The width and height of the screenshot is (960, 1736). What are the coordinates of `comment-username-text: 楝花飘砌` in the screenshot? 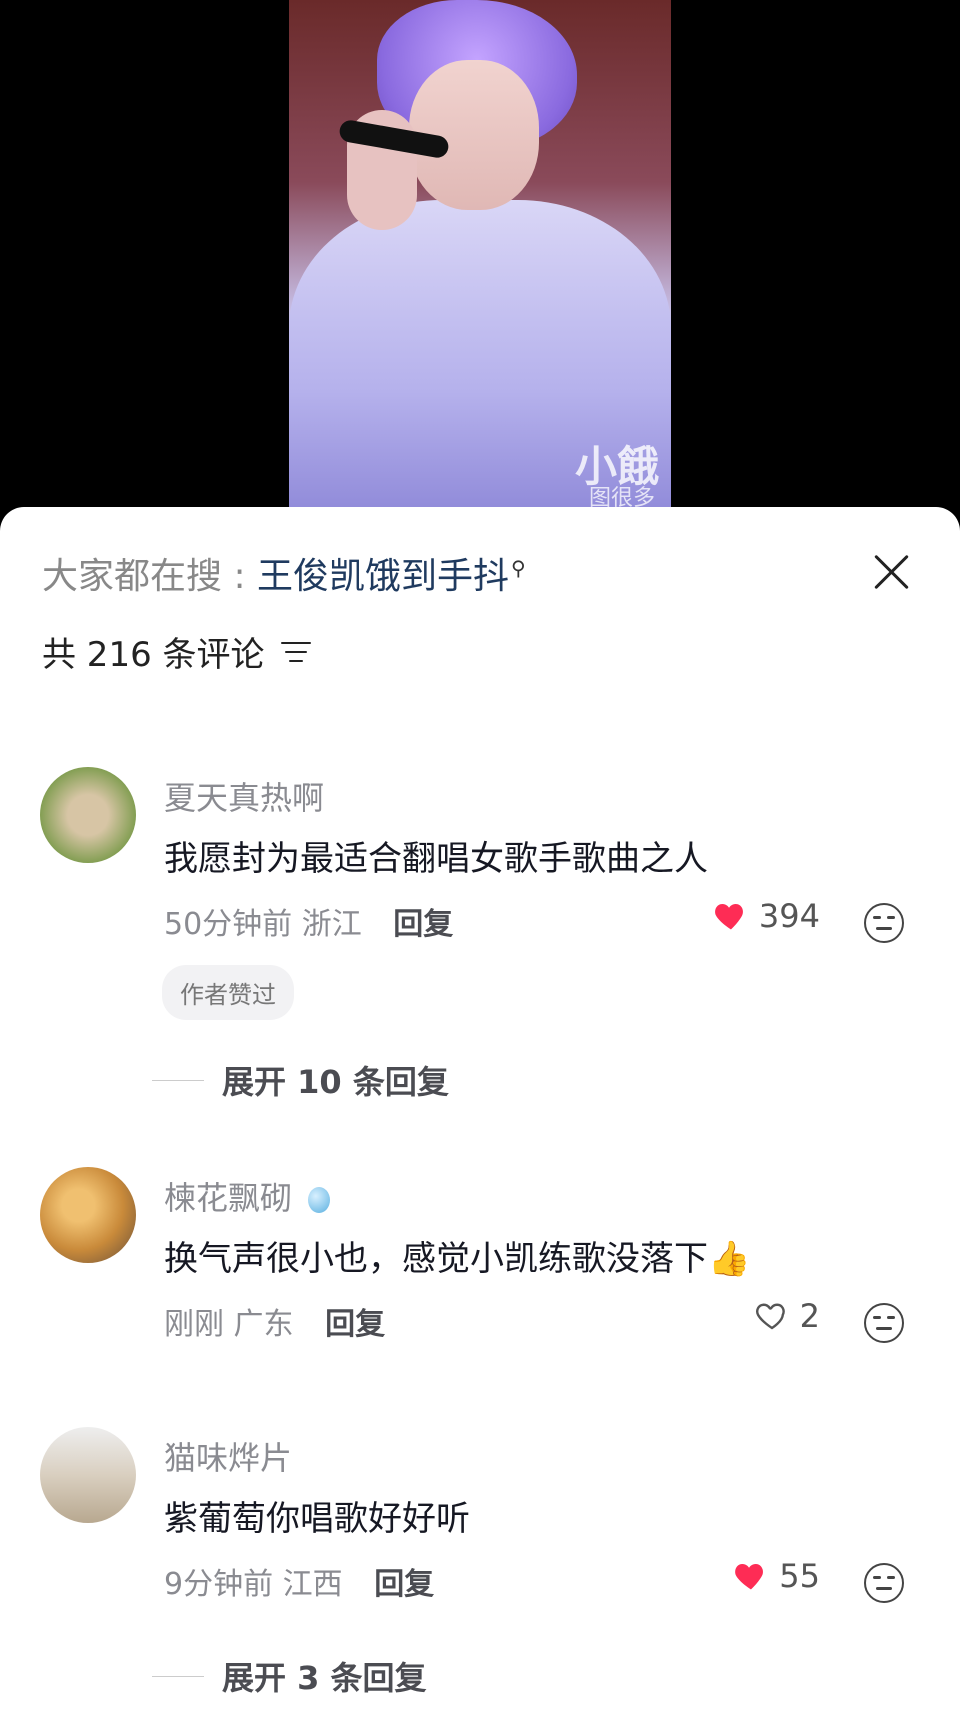 It's located at (228, 1198).